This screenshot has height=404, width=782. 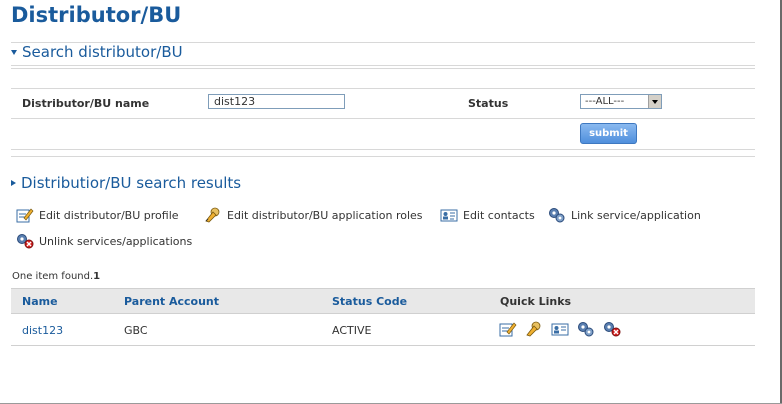 I want to click on edit-profile-link: Edit distributor/BU profile, so click(x=97, y=215).